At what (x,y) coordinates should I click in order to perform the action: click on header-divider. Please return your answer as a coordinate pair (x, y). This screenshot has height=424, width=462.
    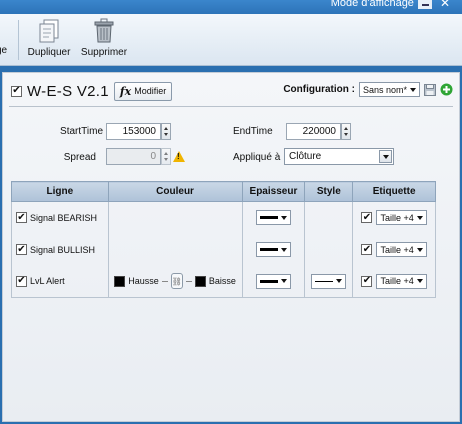
    Looking at the image, I should click on (231, 106).